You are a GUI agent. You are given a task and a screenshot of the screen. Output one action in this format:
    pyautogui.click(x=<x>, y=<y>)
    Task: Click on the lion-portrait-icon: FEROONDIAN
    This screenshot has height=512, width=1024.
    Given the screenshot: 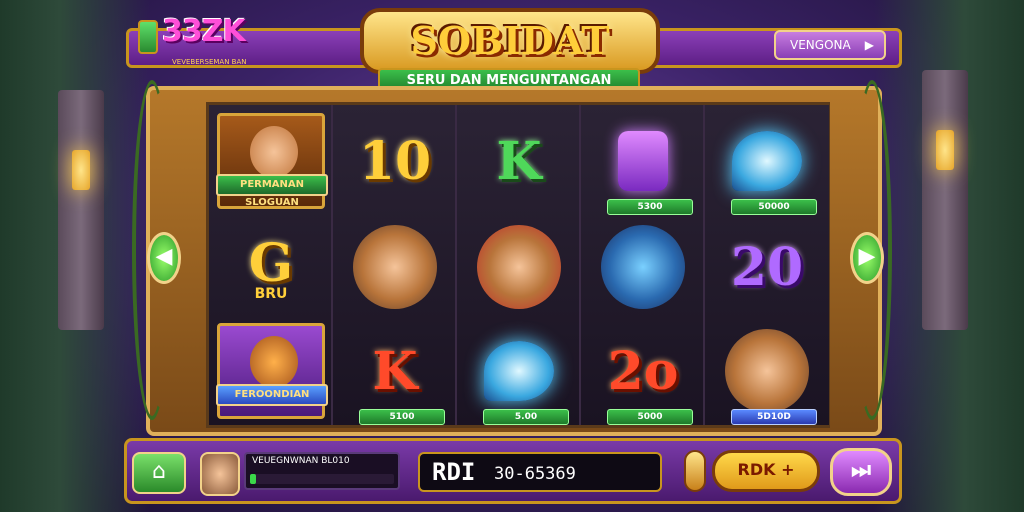 What is the action you would take?
    pyautogui.click(x=272, y=371)
    